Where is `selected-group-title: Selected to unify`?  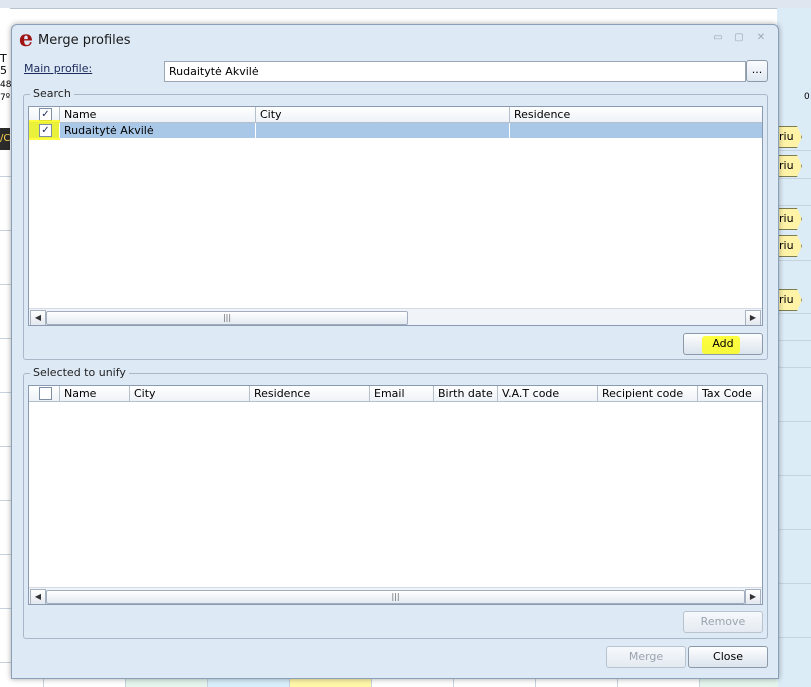 selected-group-title: Selected to unify is located at coordinates (79, 372).